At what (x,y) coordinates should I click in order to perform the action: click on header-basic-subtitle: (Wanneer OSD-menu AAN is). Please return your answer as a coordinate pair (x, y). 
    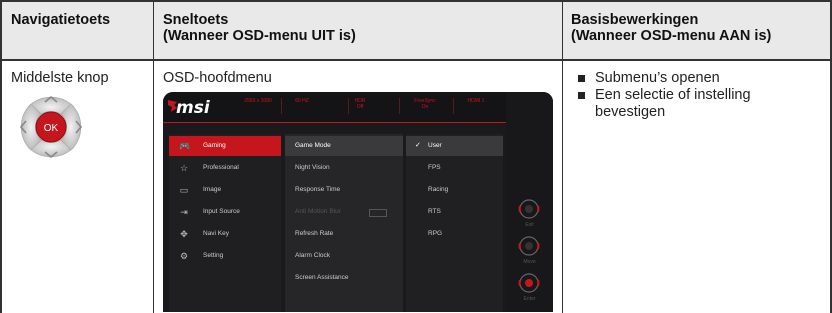
    Looking at the image, I should click on (671, 36).